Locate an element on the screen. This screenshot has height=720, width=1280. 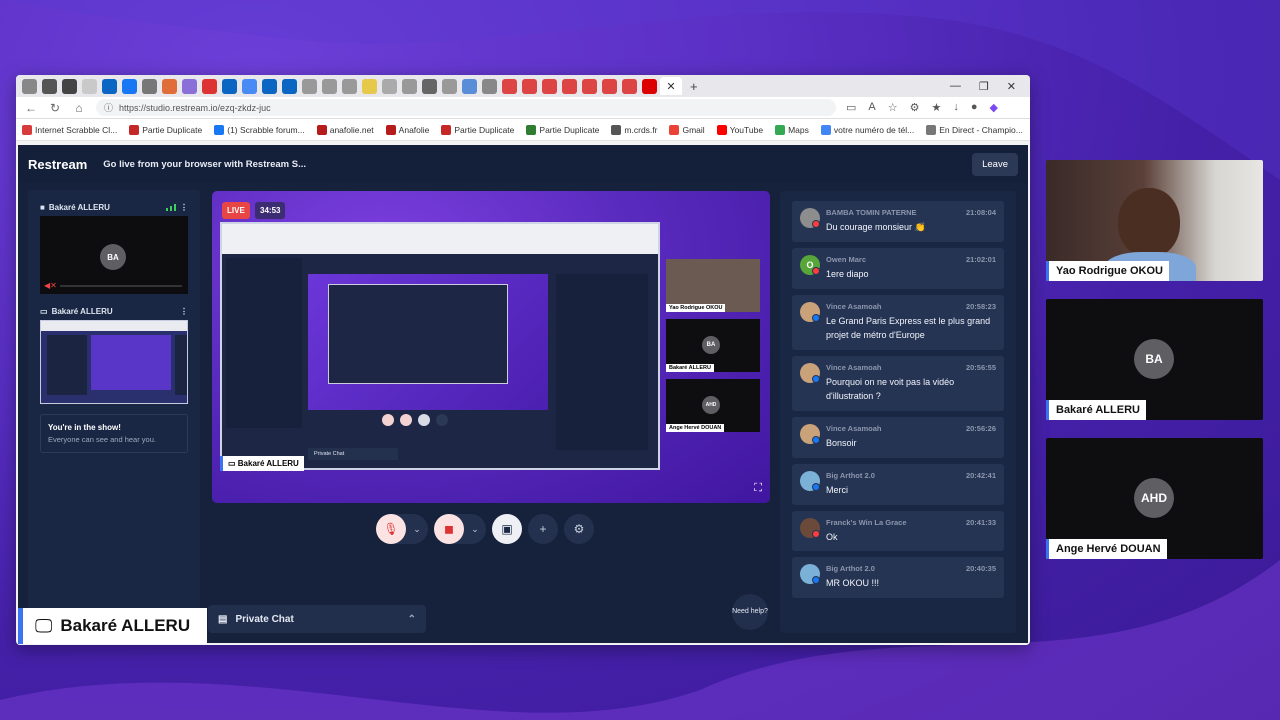
settings-gear-icon: ⚙ is located at coordinates (579, 529).